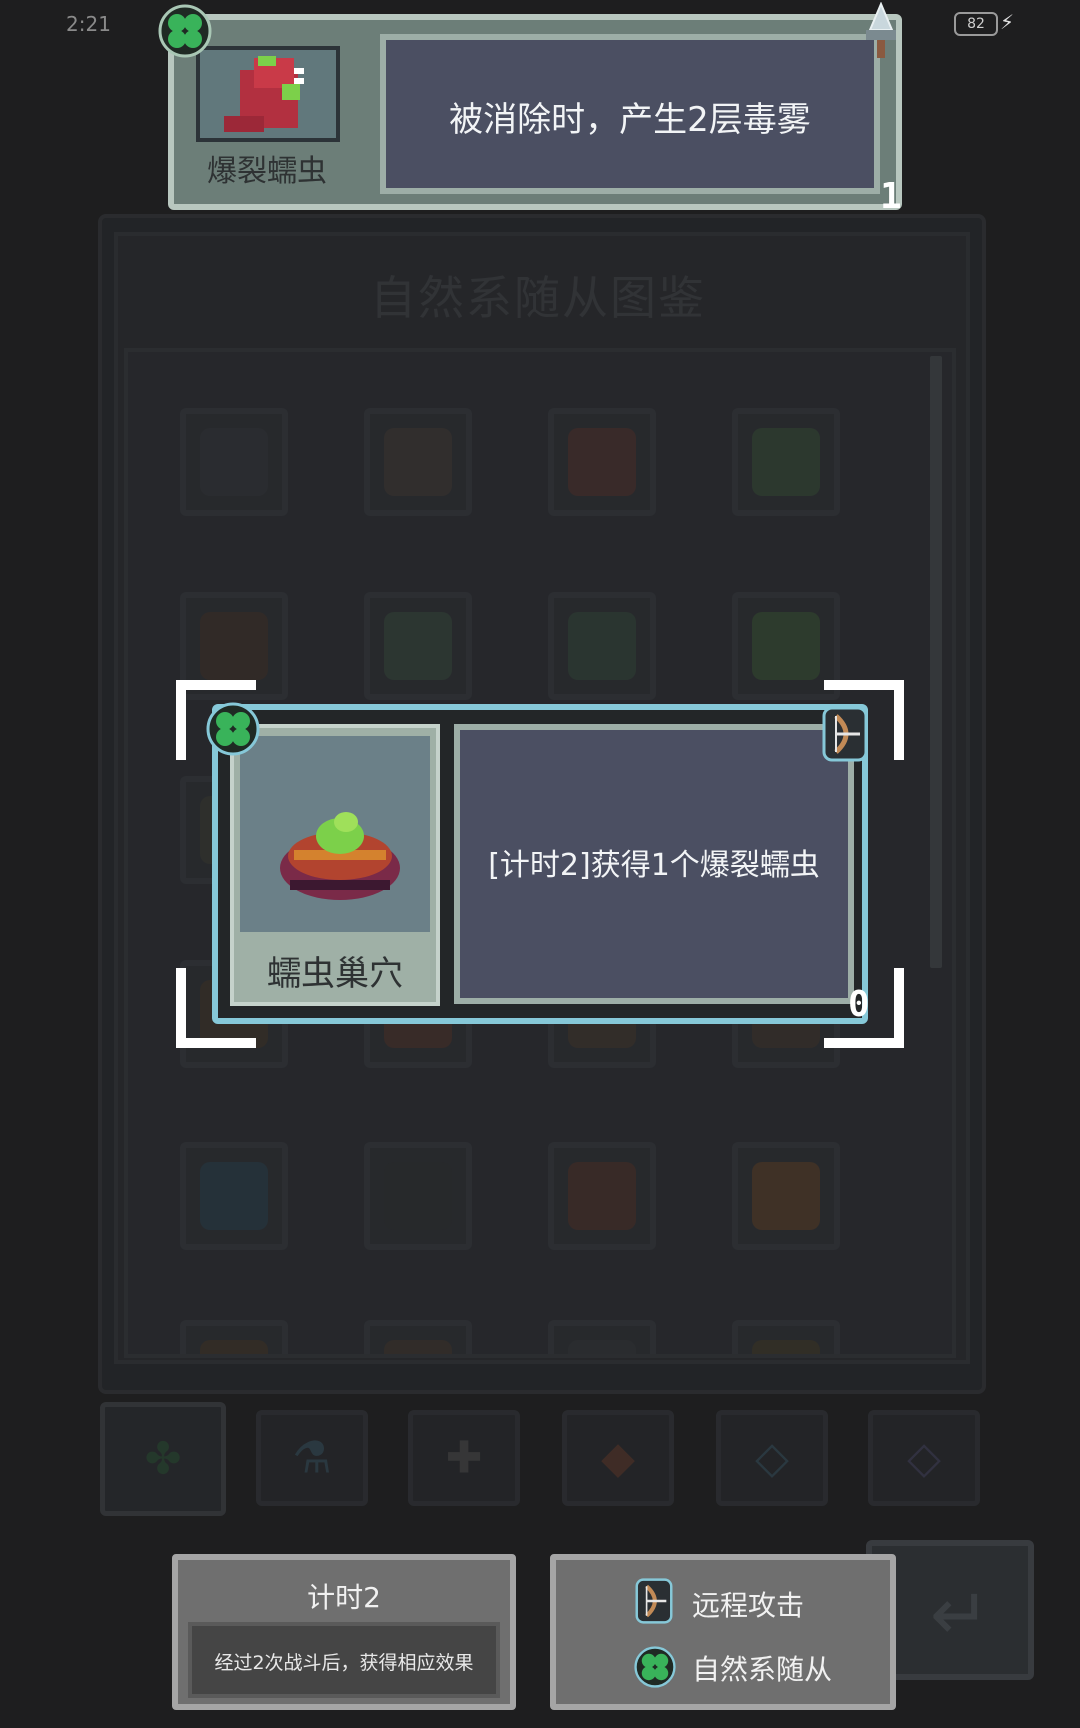 This screenshot has width=1080, height=1728. Describe the element at coordinates (264, 94) in the screenshot. I see `burst-worm-sprite` at that location.